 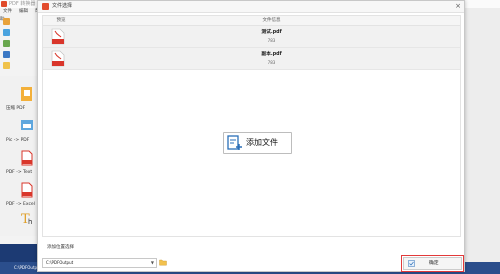 What do you see at coordinates (20, 204) in the screenshot?
I see `sidebar-item-label: PDF -> Excel` at bounding box center [20, 204].